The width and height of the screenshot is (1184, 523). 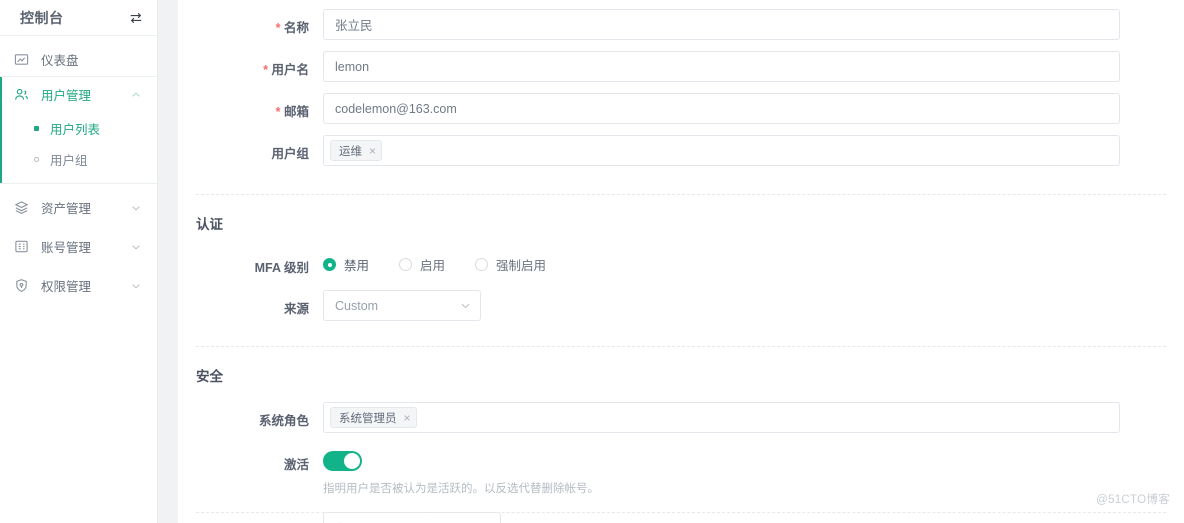 I want to click on field-row-system-role: 系统角色 系统管理员 ×, so click(x=681, y=417).